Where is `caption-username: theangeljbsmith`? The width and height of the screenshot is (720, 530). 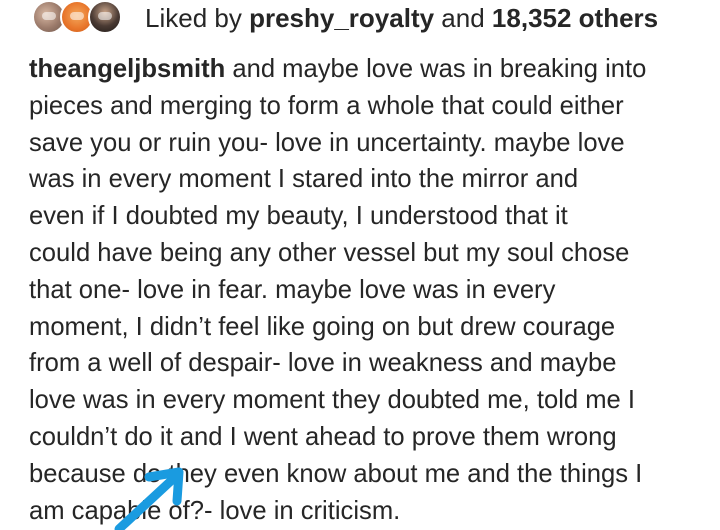
caption-username: theangeljbsmith is located at coordinates (127, 69).